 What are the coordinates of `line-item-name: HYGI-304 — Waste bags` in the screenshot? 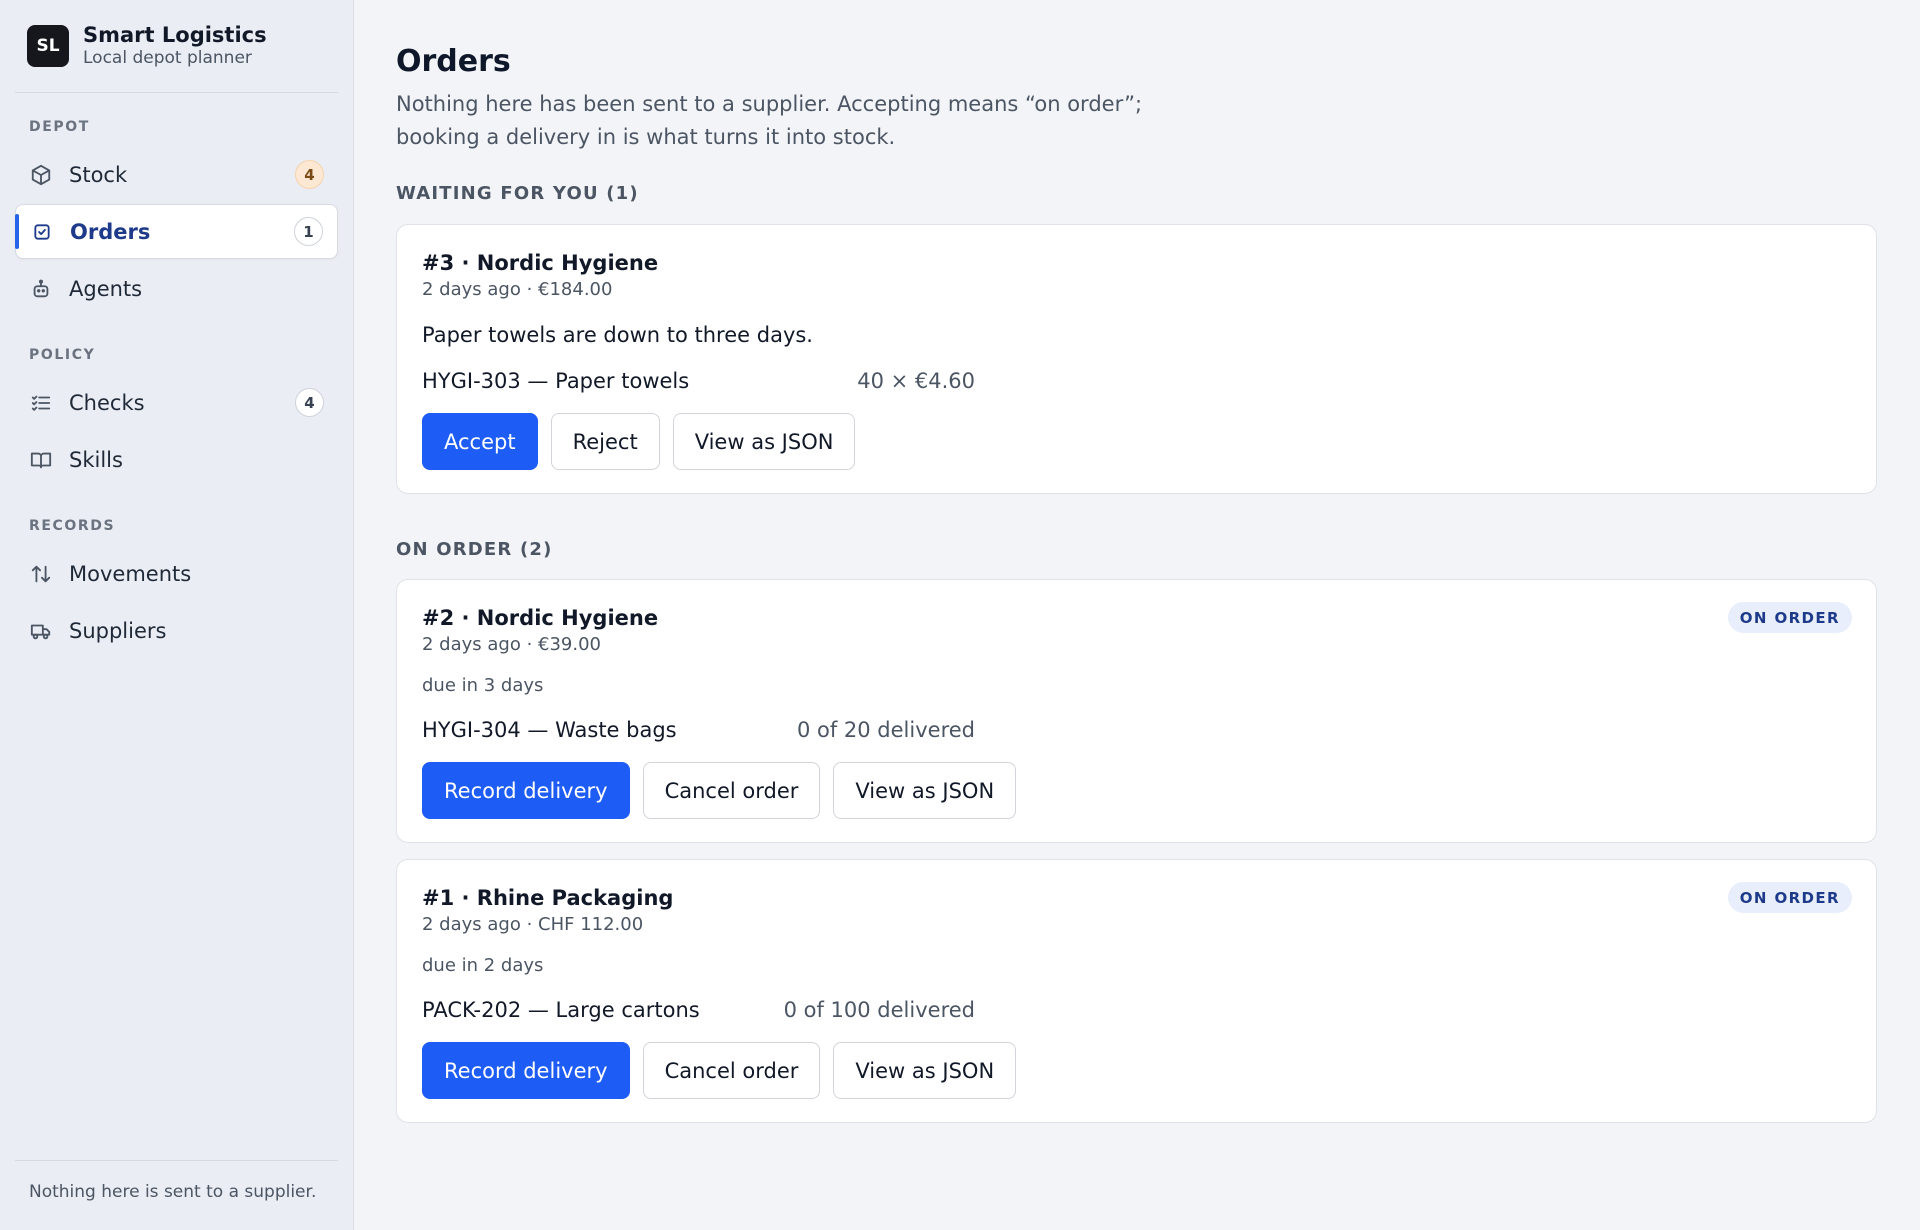 It's located at (549, 730).